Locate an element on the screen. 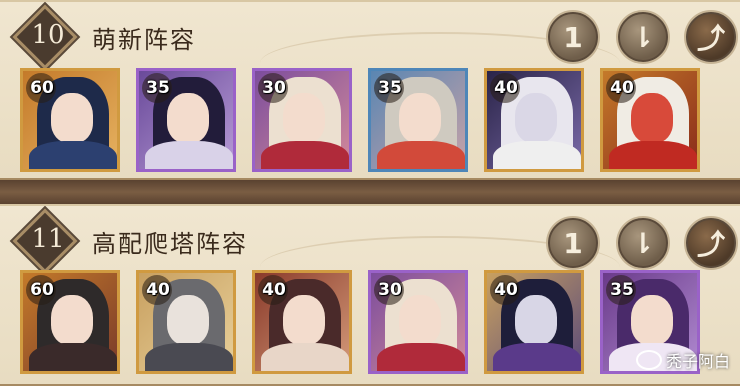  rank-number: 10 is located at coordinates (48, 35).